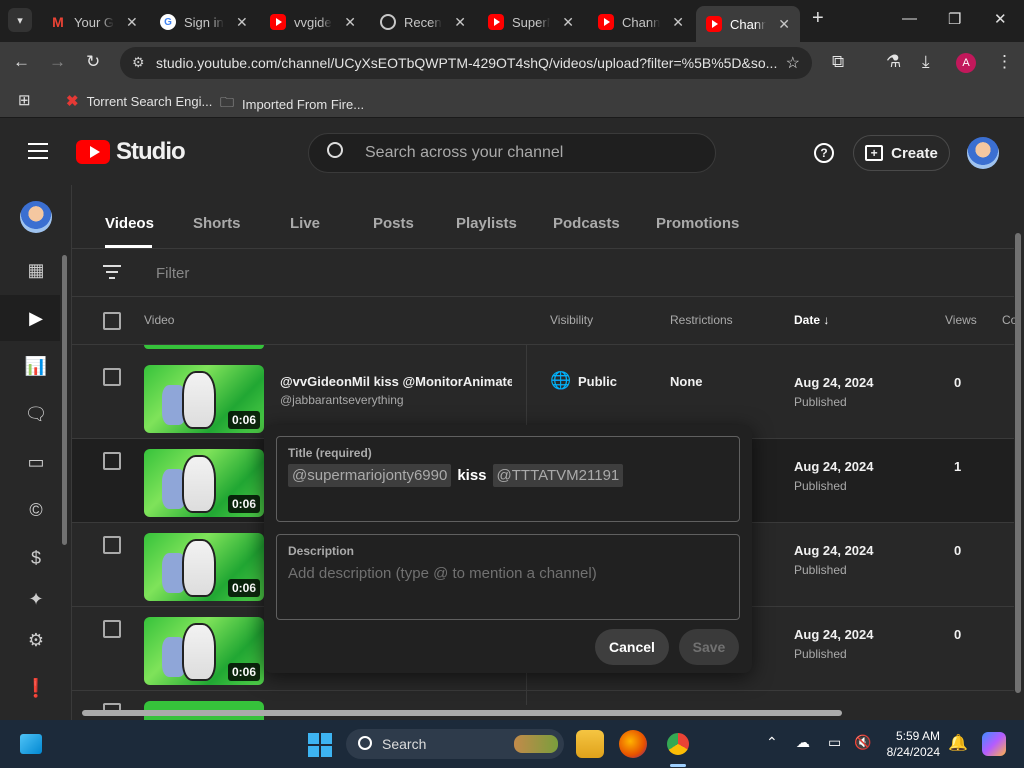 Image resolution: width=1024 pixels, height=768 pixels. I want to click on create-button: + Create, so click(901, 153).